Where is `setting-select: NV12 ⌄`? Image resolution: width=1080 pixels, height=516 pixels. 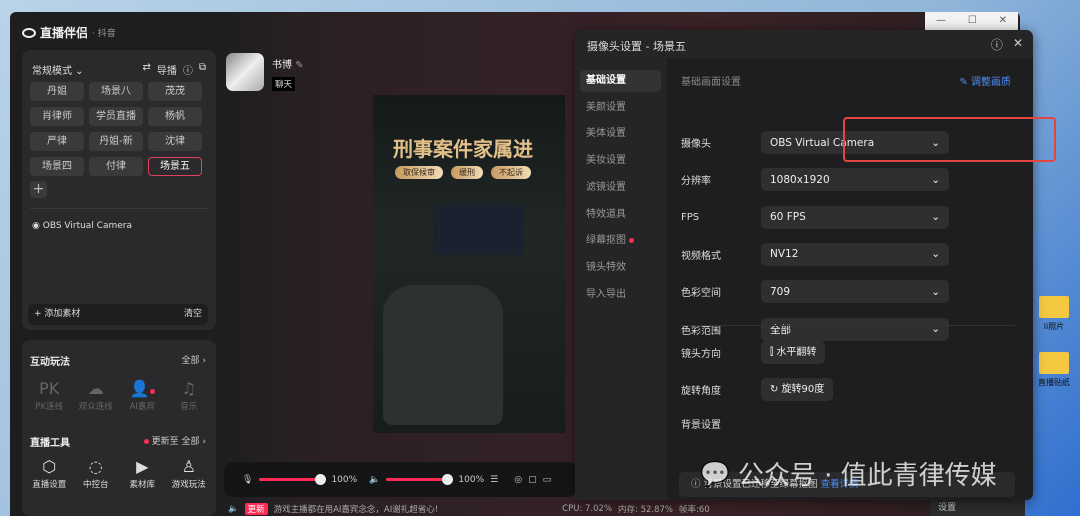 setting-select: NV12 ⌄ is located at coordinates (855, 254).